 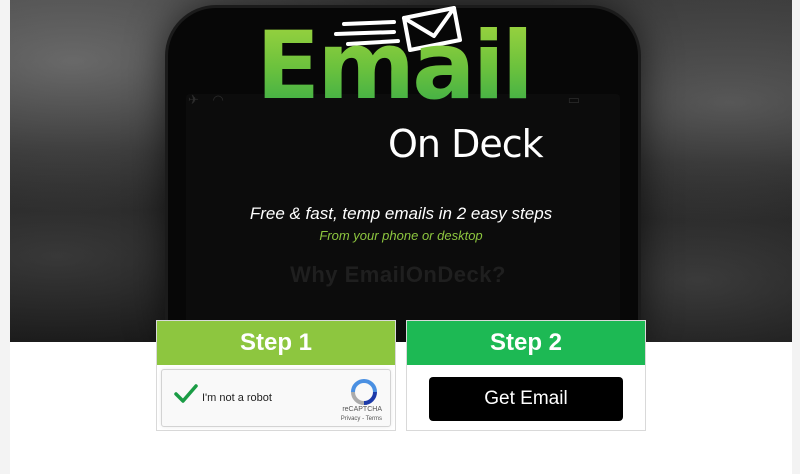 What do you see at coordinates (573, 99) in the screenshot?
I see `battery-icon: ▭` at bounding box center [573, 99].